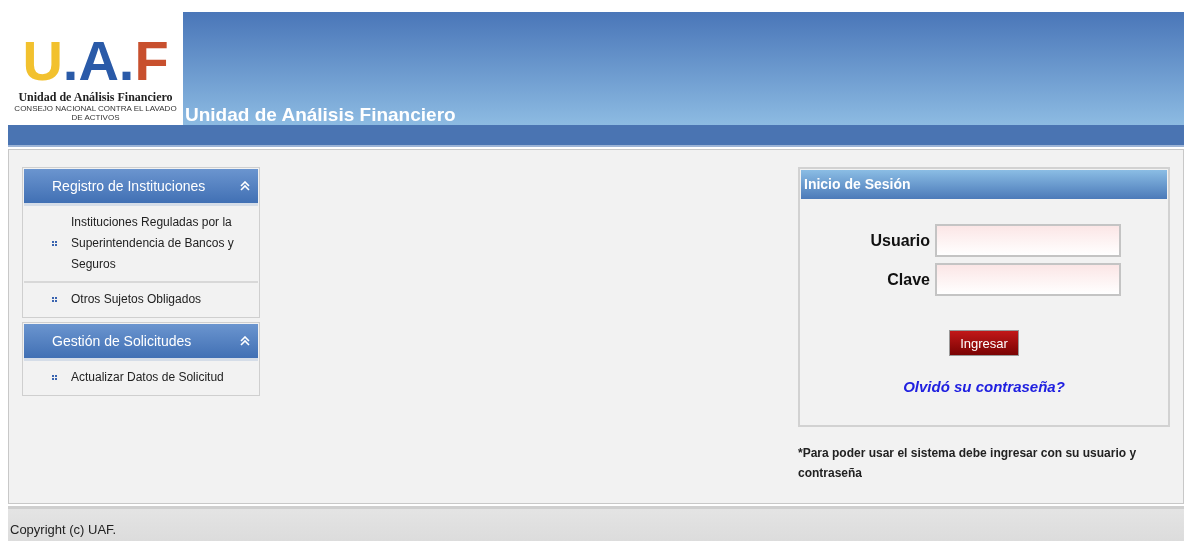  What do you see at coordinates (968, 464) in the screenshot?
I see `login-note: *Para poder usar el sistema debe ingresar con su usuario y contraseña` at bounding box center [968, 464].